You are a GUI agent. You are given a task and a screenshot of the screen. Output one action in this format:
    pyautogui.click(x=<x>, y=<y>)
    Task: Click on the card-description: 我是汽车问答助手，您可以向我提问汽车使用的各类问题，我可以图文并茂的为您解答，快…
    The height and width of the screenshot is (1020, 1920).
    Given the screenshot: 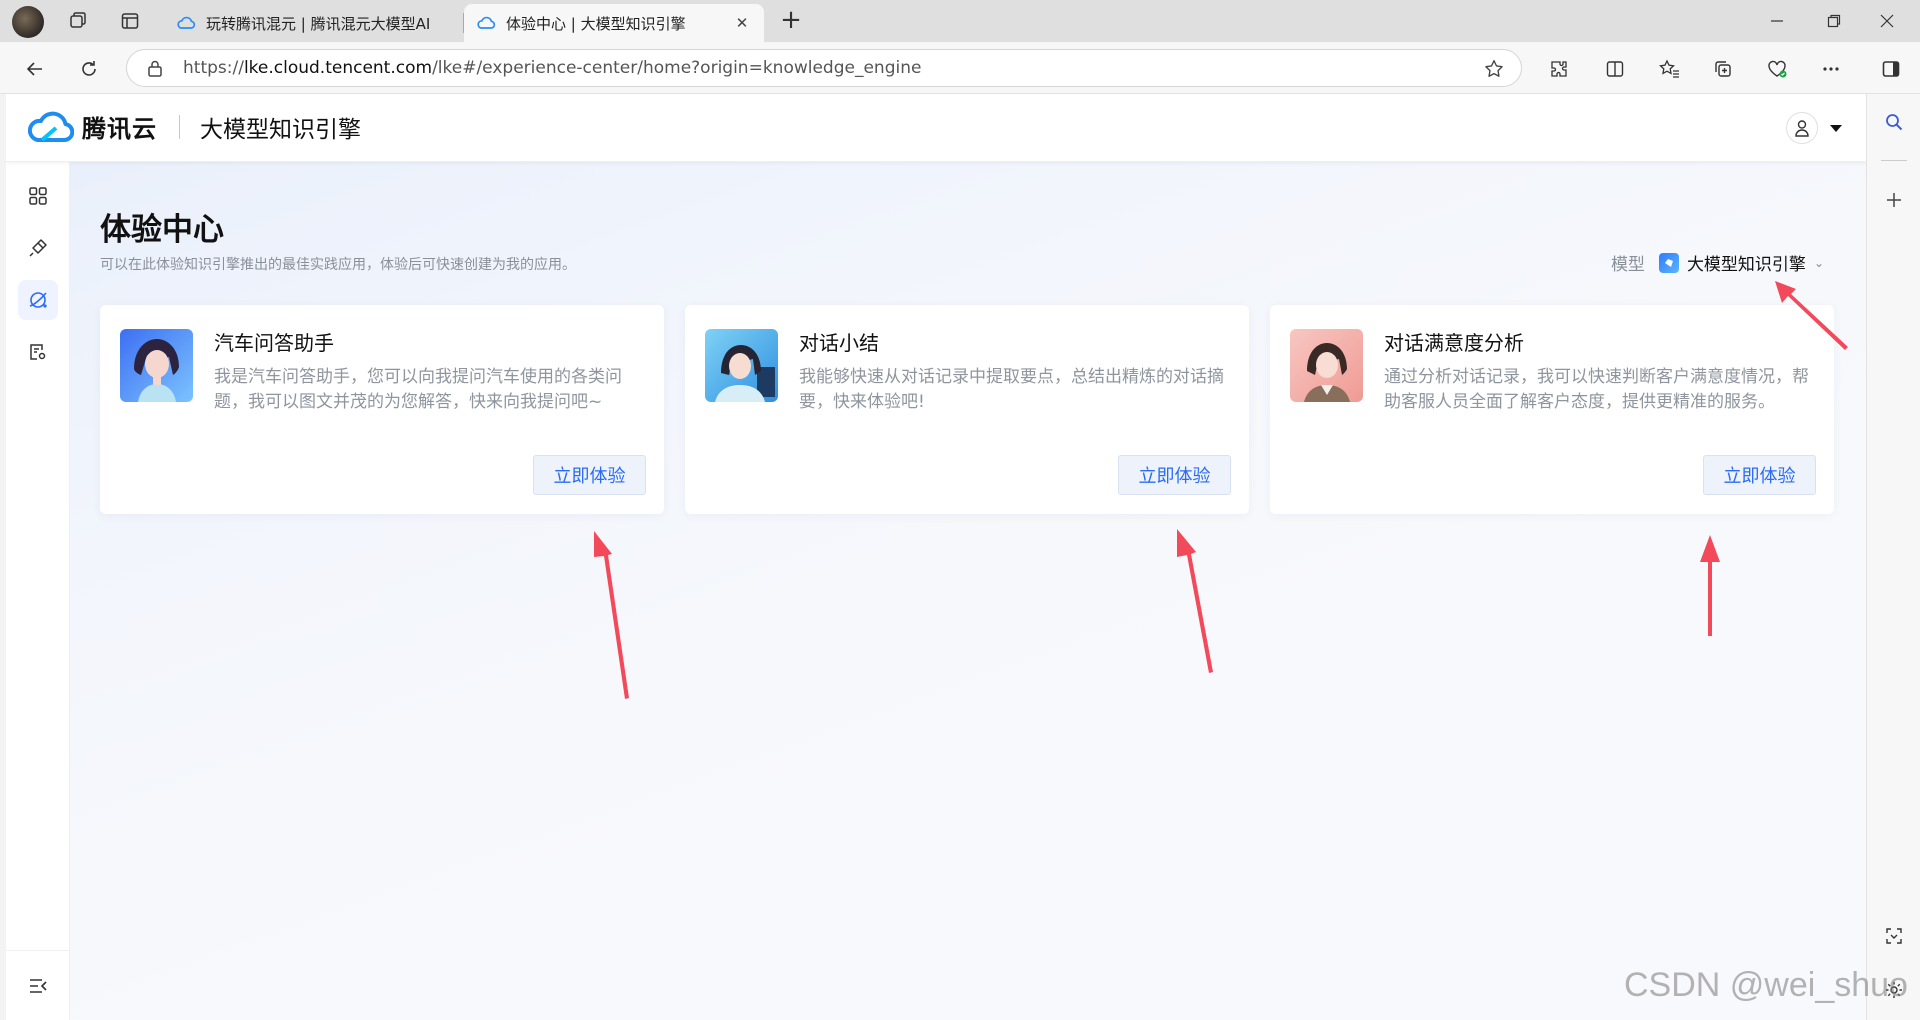 What is the action you would take?
    pyautogui.click(x=418, y=389)
    